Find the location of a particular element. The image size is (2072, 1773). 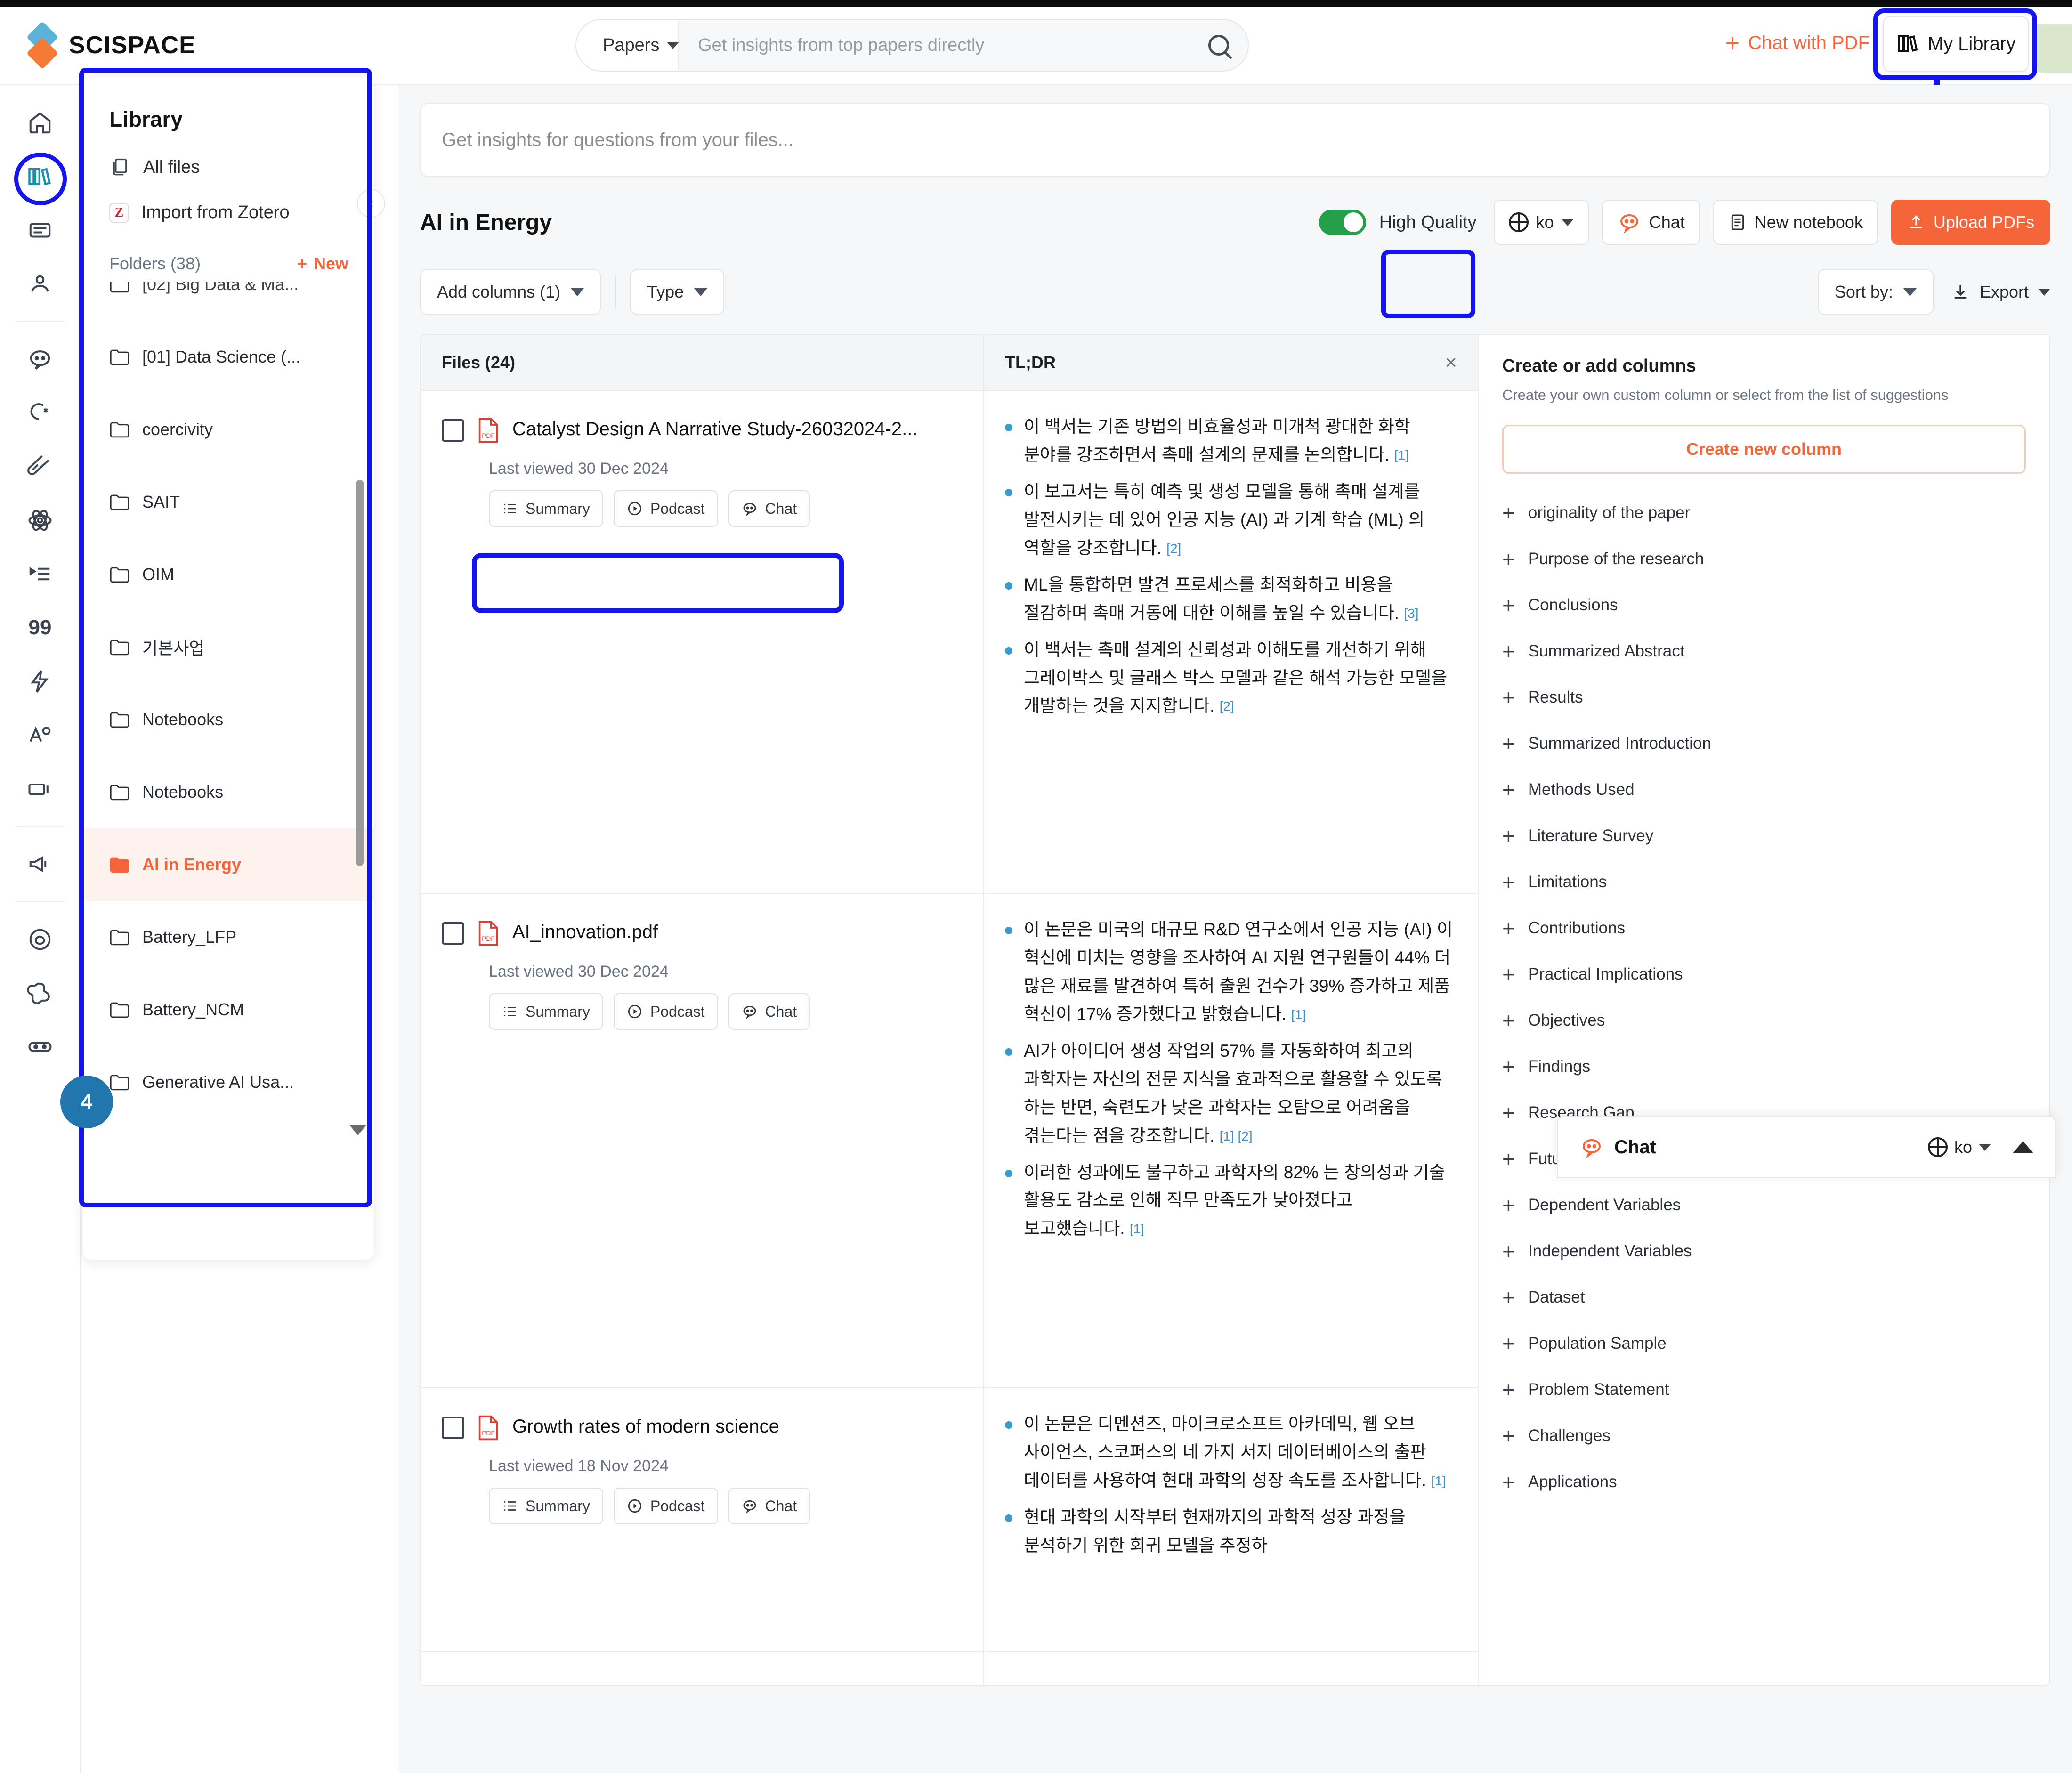

card-icon is located at coordinates (41, 788).